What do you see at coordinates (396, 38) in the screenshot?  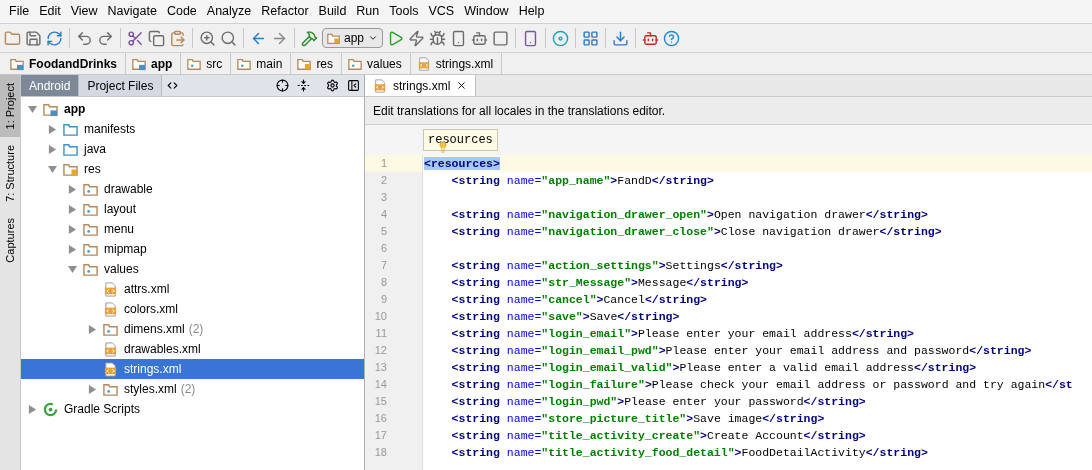 I see `run-icon` at bounding box center [396, 38].